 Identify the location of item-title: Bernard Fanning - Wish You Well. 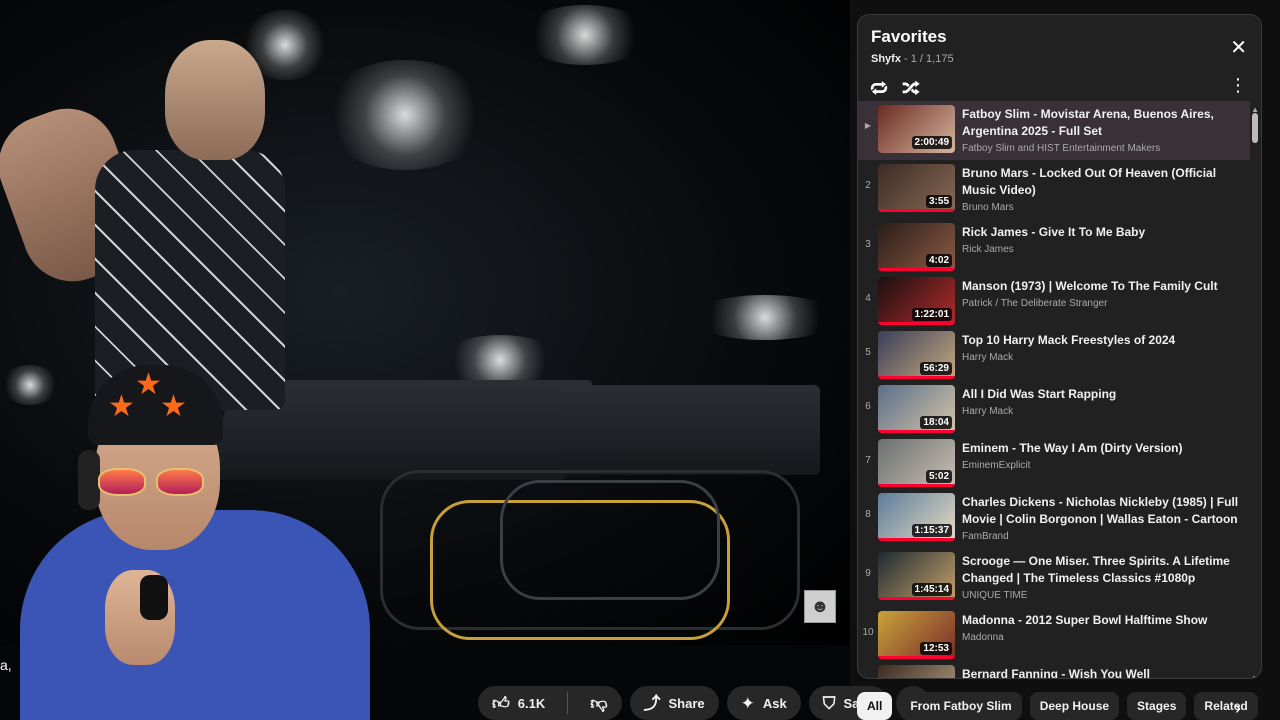
(1103, 672).